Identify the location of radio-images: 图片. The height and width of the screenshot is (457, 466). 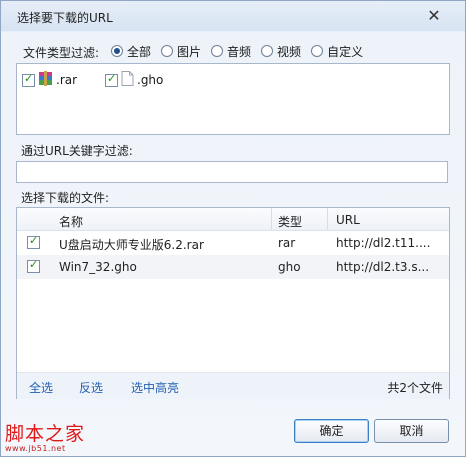
(181, 51).